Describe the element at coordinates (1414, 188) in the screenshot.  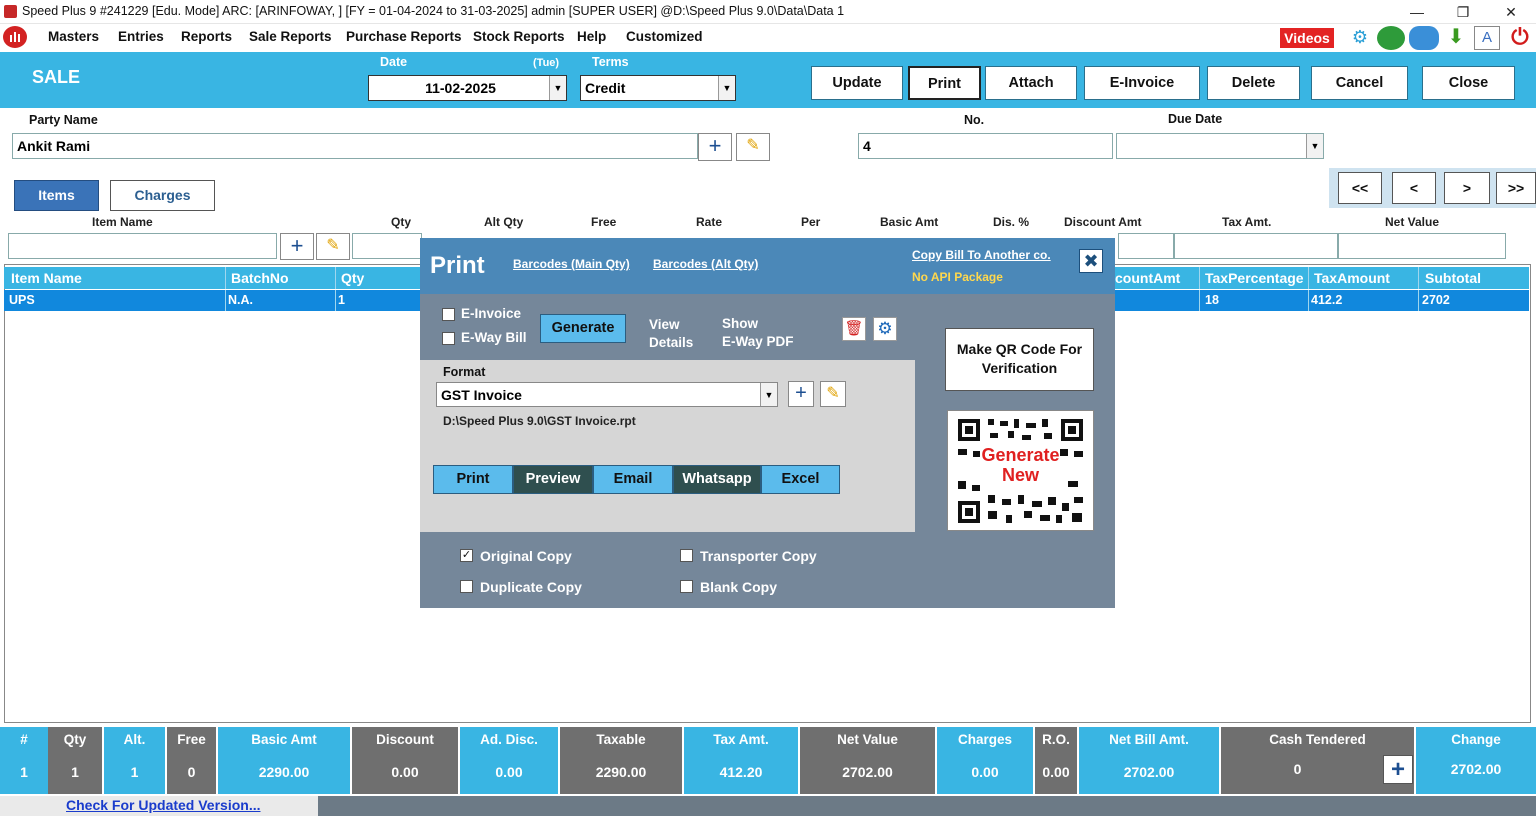
I see `prev-record-button: <` at that location.